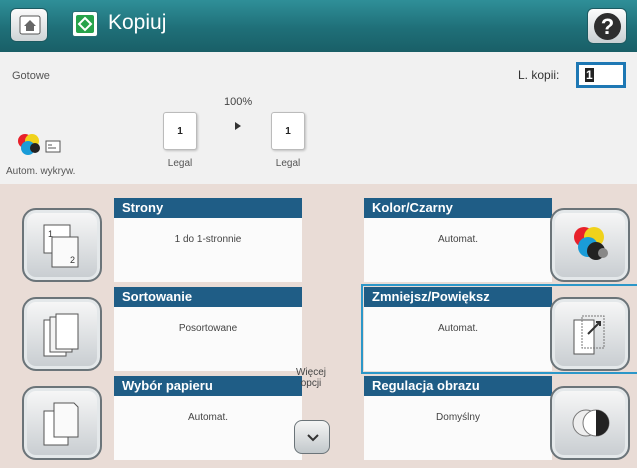 This screenshot has width=637, height=468. I want to click on source-page-icon: 1, so click(180, 131).